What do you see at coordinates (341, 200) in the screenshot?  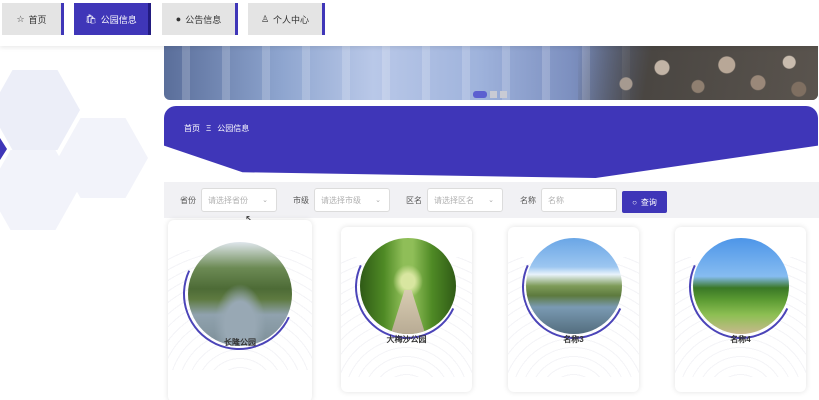 I see `city-placeholder: 请选择市级` at bounding box center [341, 200].